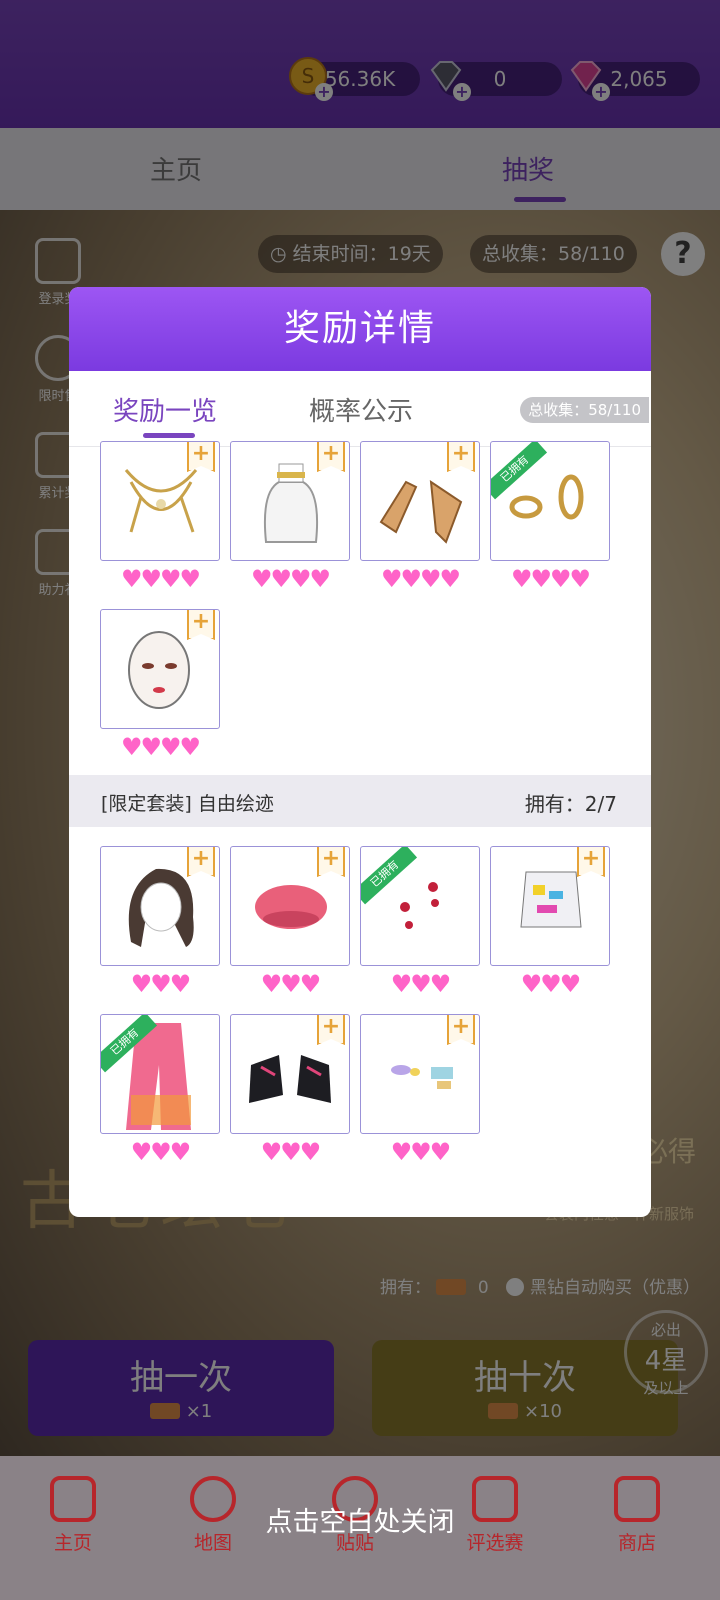 The height and width of the screenshot is (1600, 720). Describe the element at coordinates (361, 409) in the screenshot. I see `tab-probability: 概率公示` at that location.